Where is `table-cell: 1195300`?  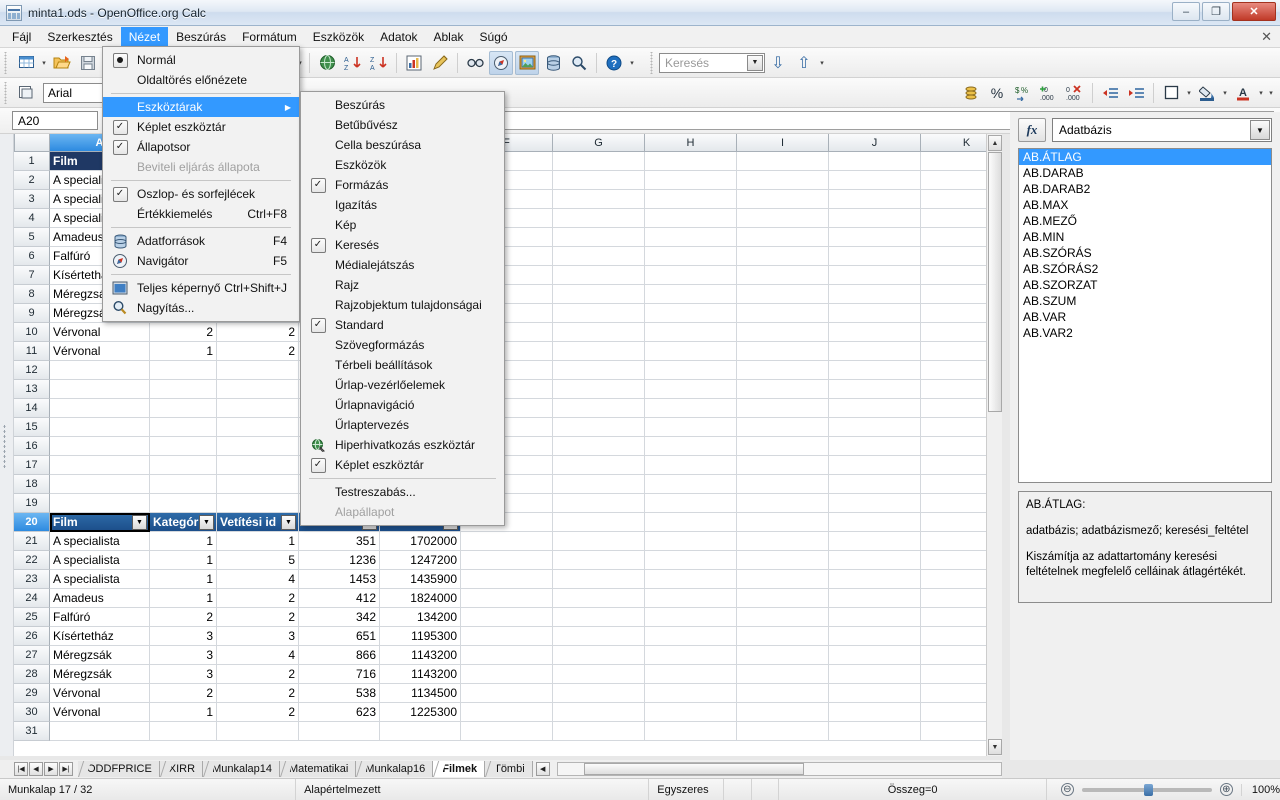 table-cell: 1195300 is located at coordinates (420, 636).